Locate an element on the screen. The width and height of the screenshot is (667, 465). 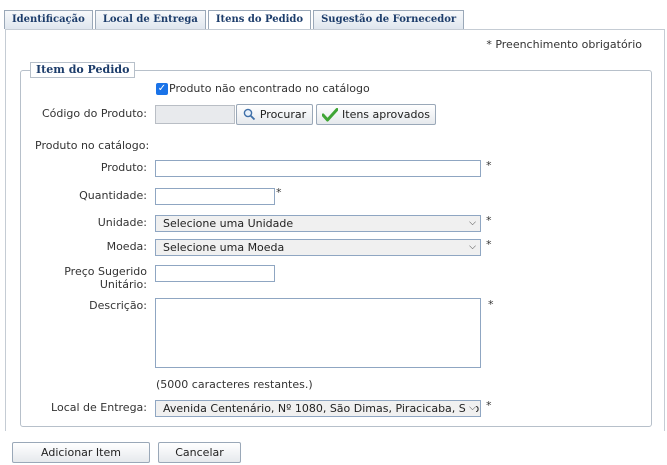
descricao-label: Descrição: is located at coordinates (118, 305).